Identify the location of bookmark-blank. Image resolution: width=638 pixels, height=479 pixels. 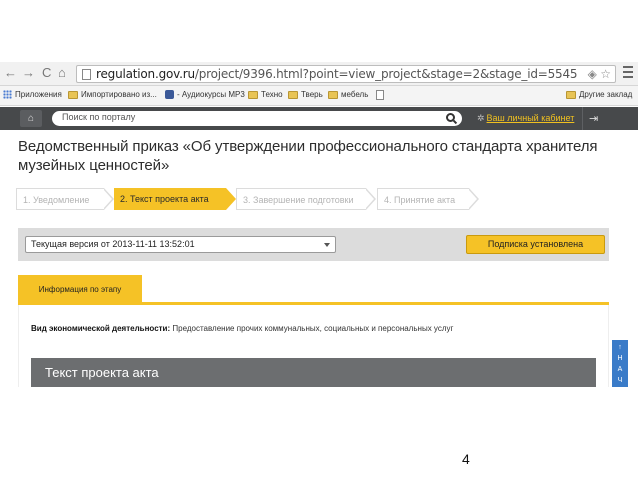
(381, 95).